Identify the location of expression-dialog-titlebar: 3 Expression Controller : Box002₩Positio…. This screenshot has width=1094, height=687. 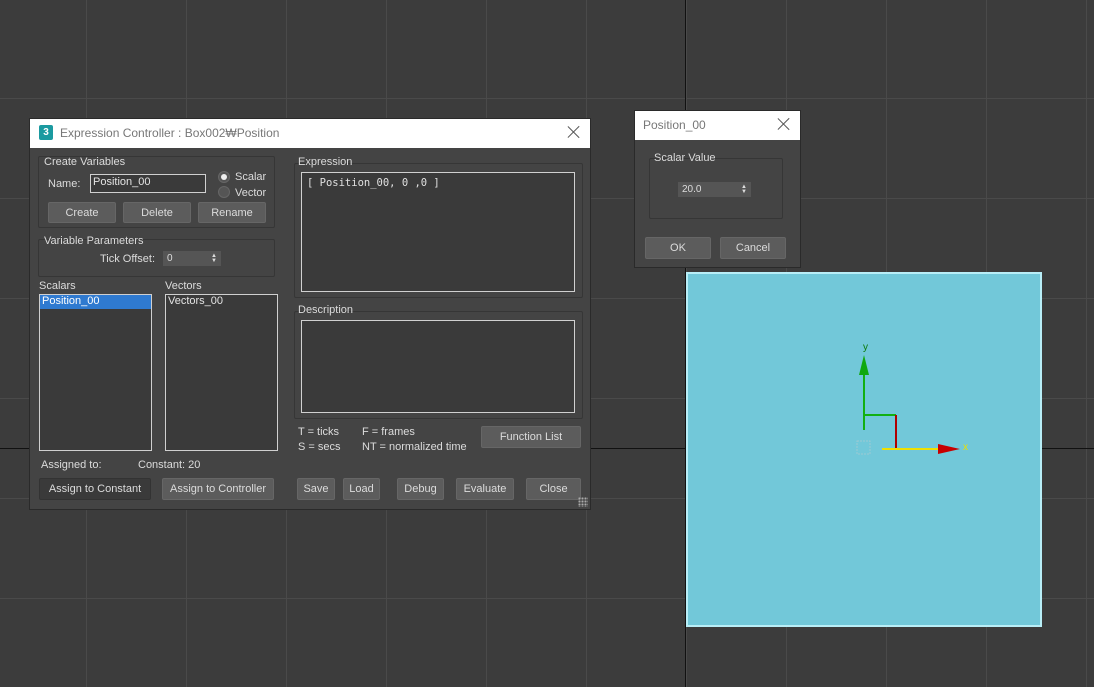
(310, 133).